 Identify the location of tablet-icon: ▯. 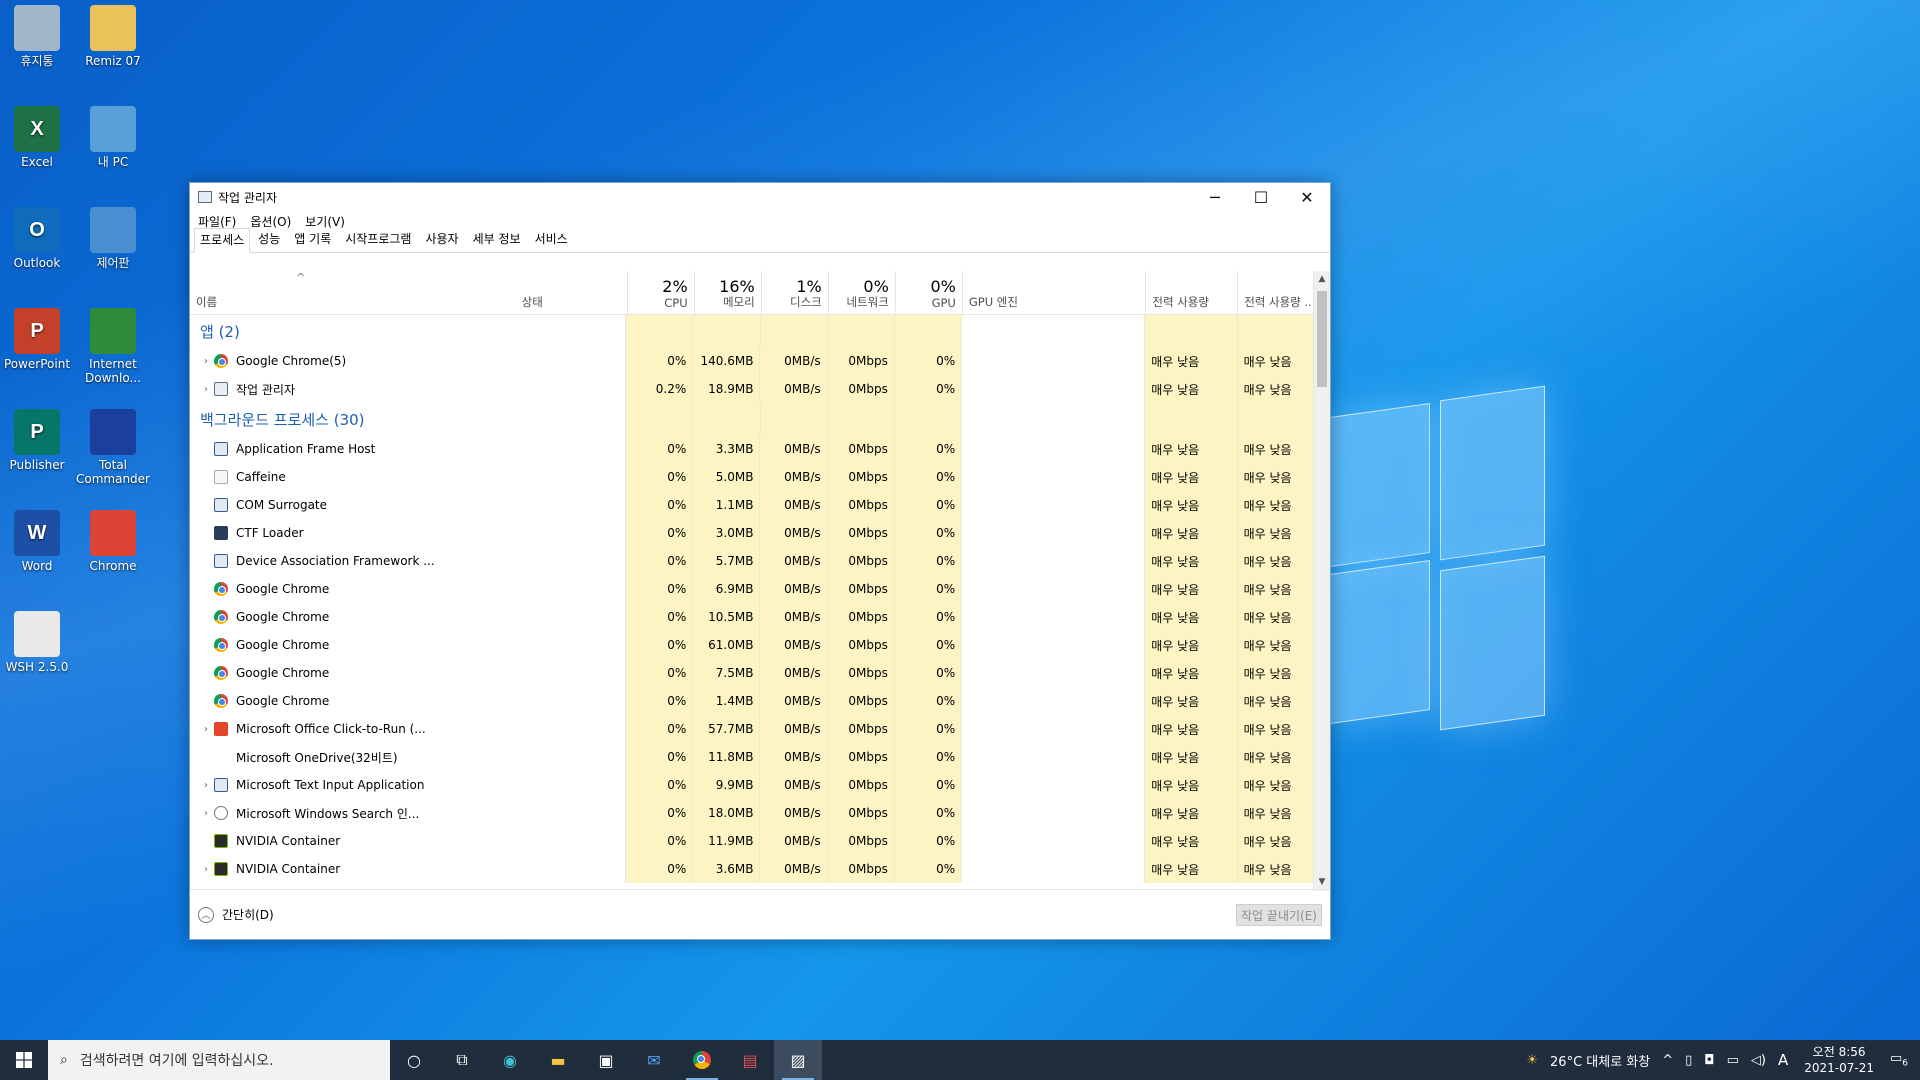
(1688, 1060).